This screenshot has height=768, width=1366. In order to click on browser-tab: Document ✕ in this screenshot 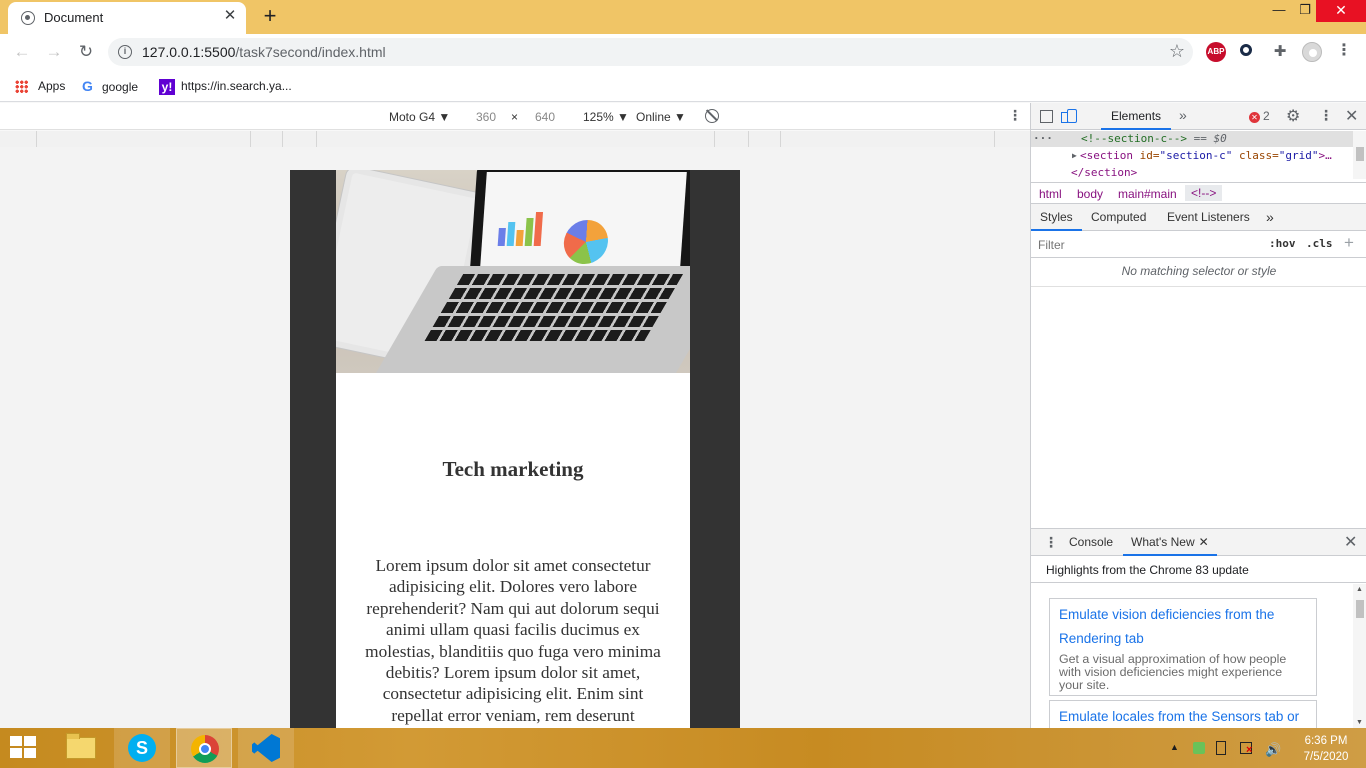, I will do `click(127, 18)`.